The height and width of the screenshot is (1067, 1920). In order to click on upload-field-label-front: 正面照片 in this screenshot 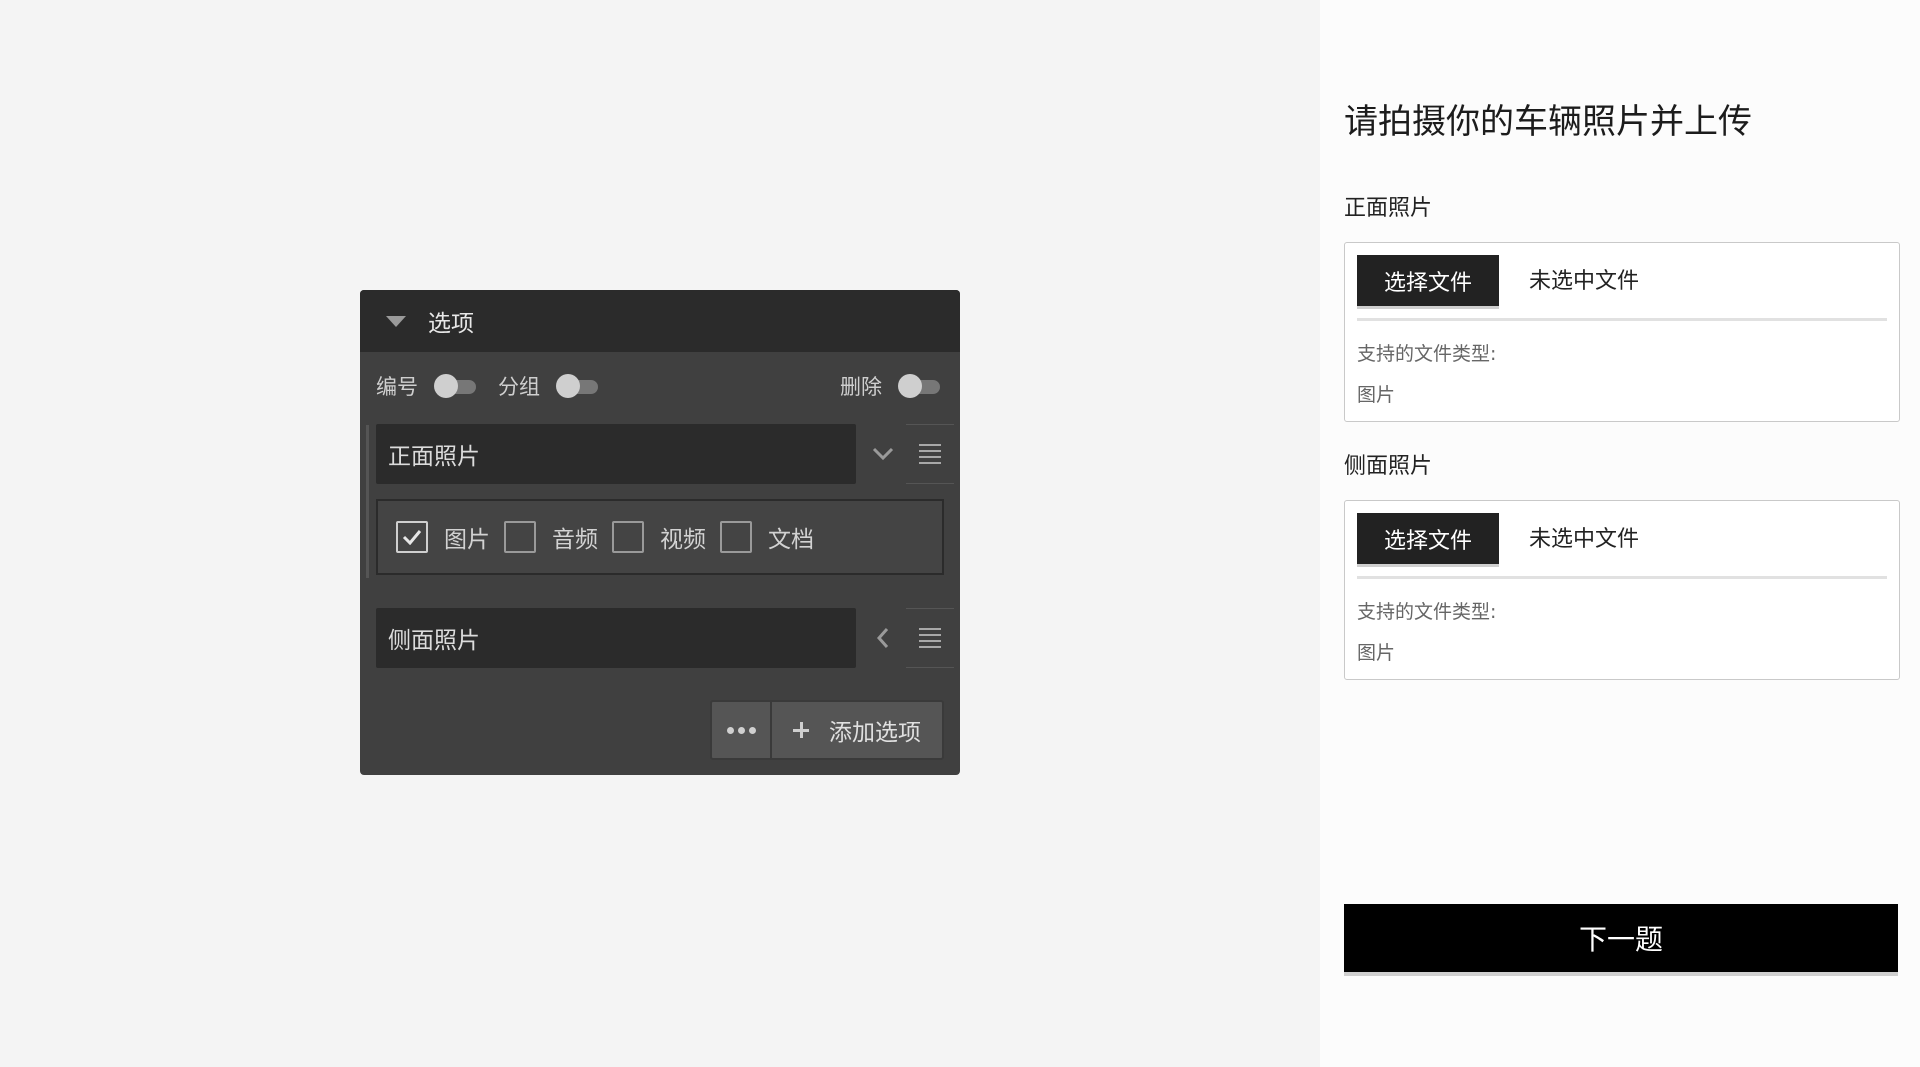, I will do `click(1388, 208)`.